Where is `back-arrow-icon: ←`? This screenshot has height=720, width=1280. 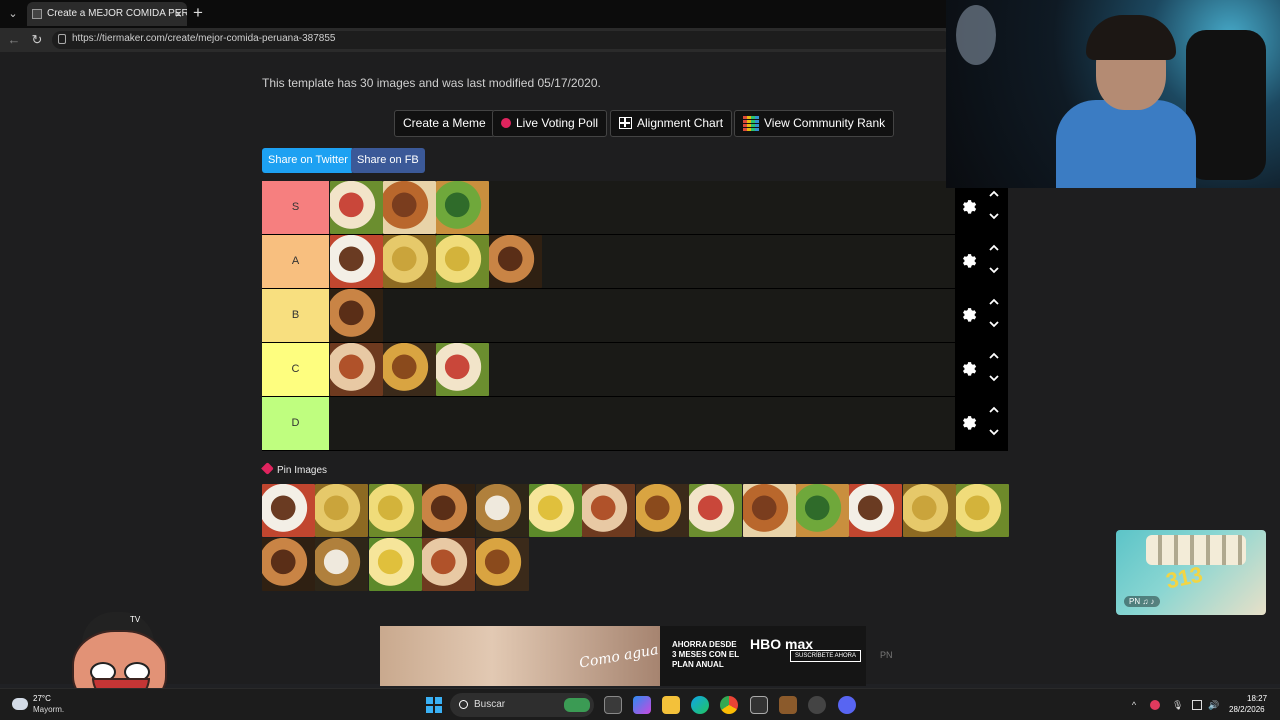
back-arrow-icon: ← is located at coordinates (14, 40).